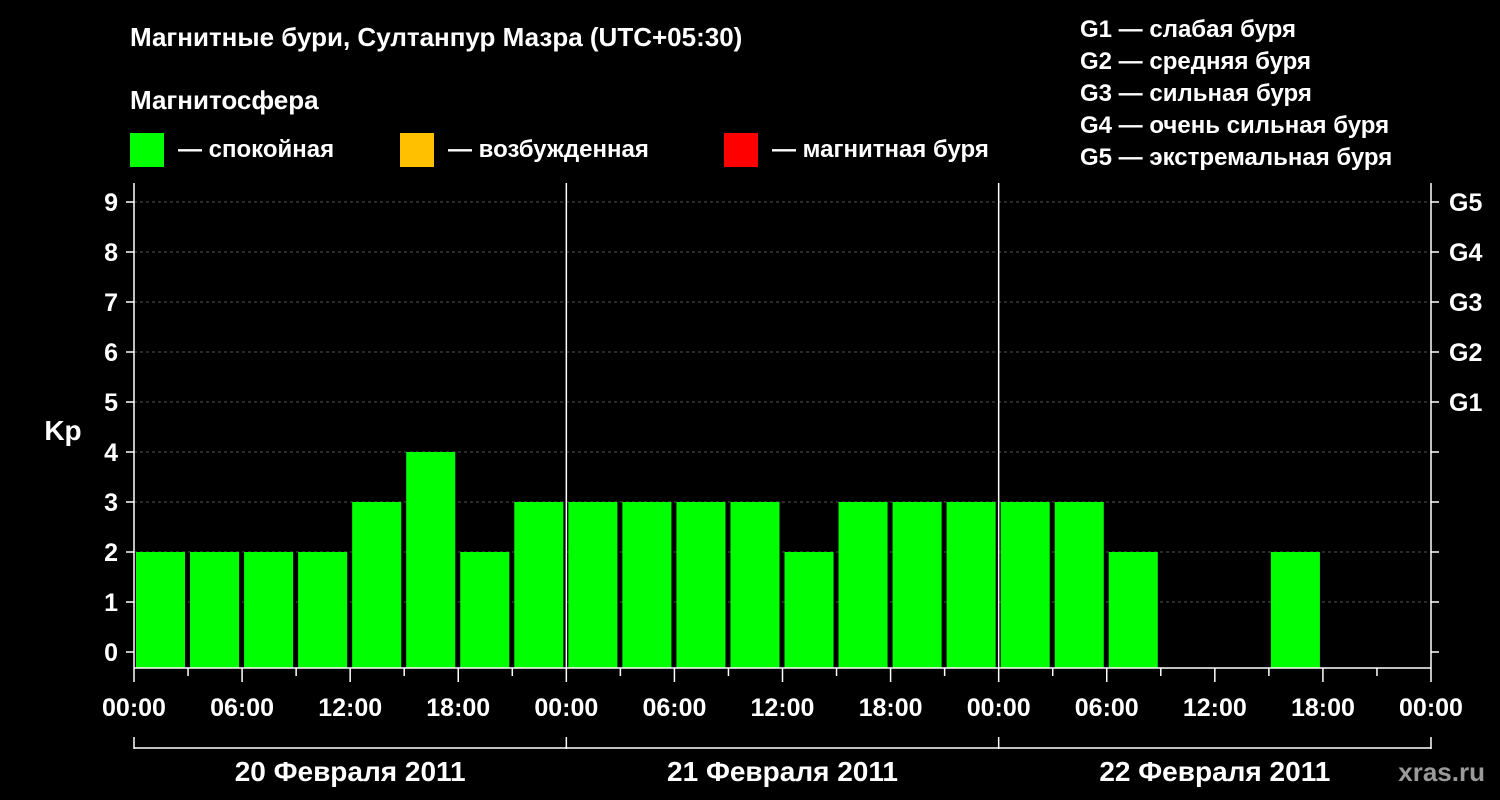  Describe the element at coordinates (111, 203) in the screenshot. I see `y-tick-label-9: 9` at that location.